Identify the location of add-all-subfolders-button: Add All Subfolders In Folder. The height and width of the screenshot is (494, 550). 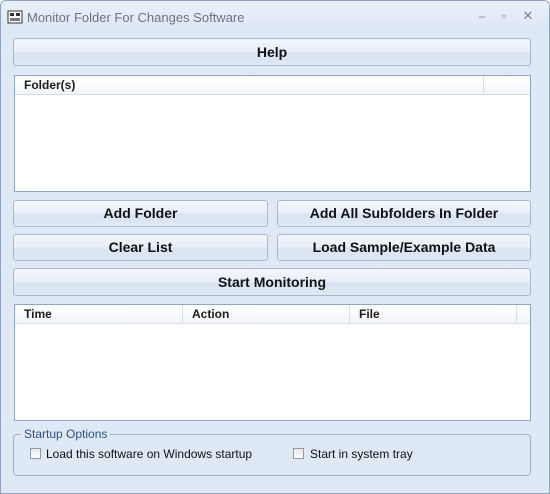
(404, 213).